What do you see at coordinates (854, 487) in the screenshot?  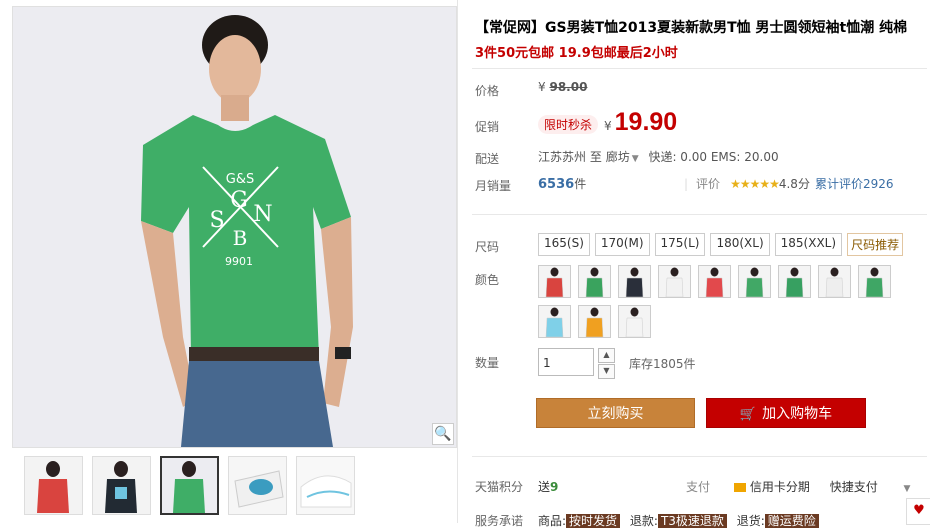 I see `fast-pay-link: 快捷支付` at bounding box center [854, 487].